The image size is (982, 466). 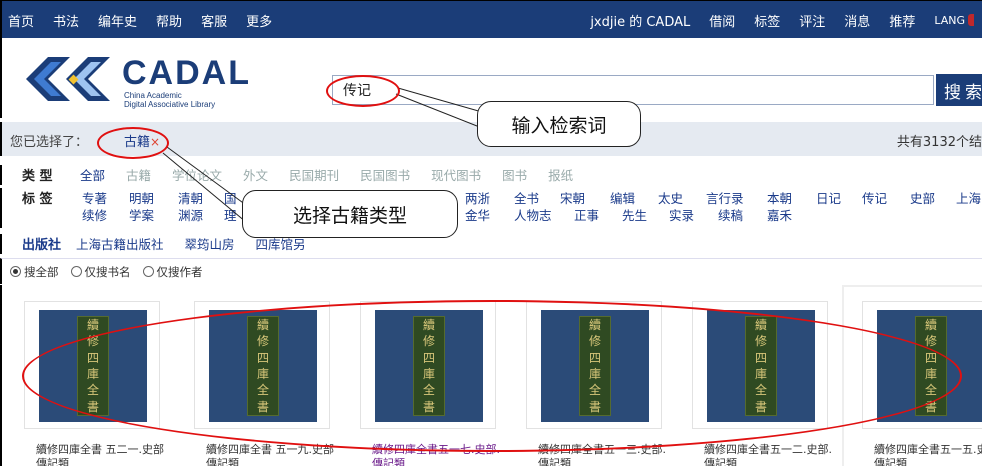 What do you see at coordinates (117, 20) in the screenshot?
I see `nav-chronicle: 编年史` at bounding box center [117, 20].